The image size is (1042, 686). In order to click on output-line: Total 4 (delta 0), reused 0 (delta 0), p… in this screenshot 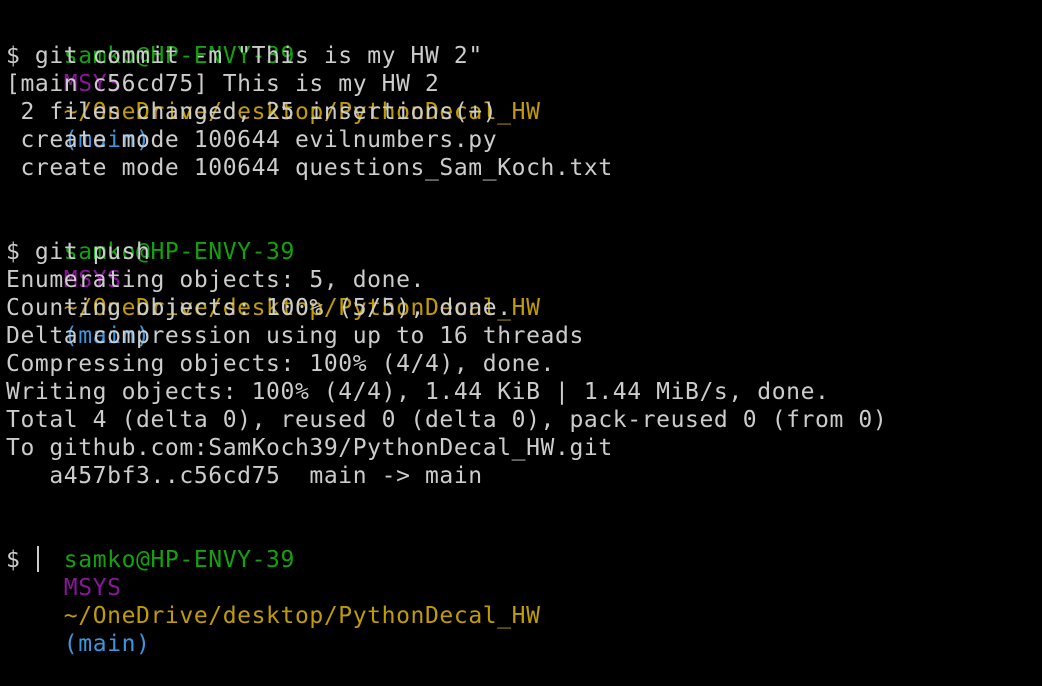, I will do `click(447, 420)`.